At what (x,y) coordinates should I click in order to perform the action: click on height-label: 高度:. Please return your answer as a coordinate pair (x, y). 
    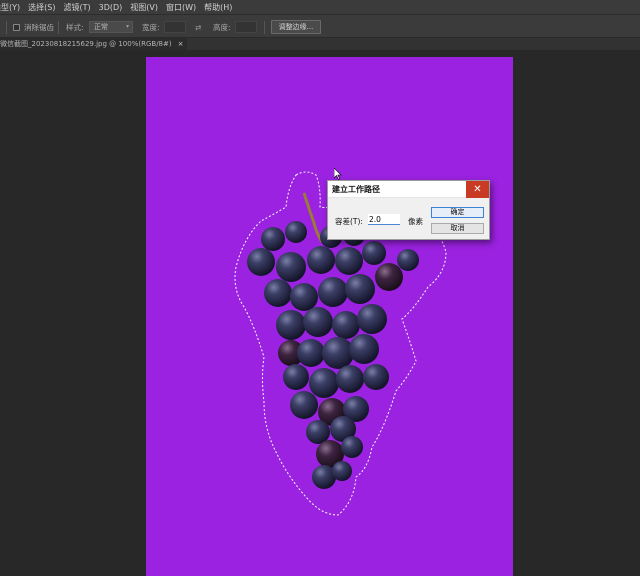
    Looking at the image, I should click on (222, 27).